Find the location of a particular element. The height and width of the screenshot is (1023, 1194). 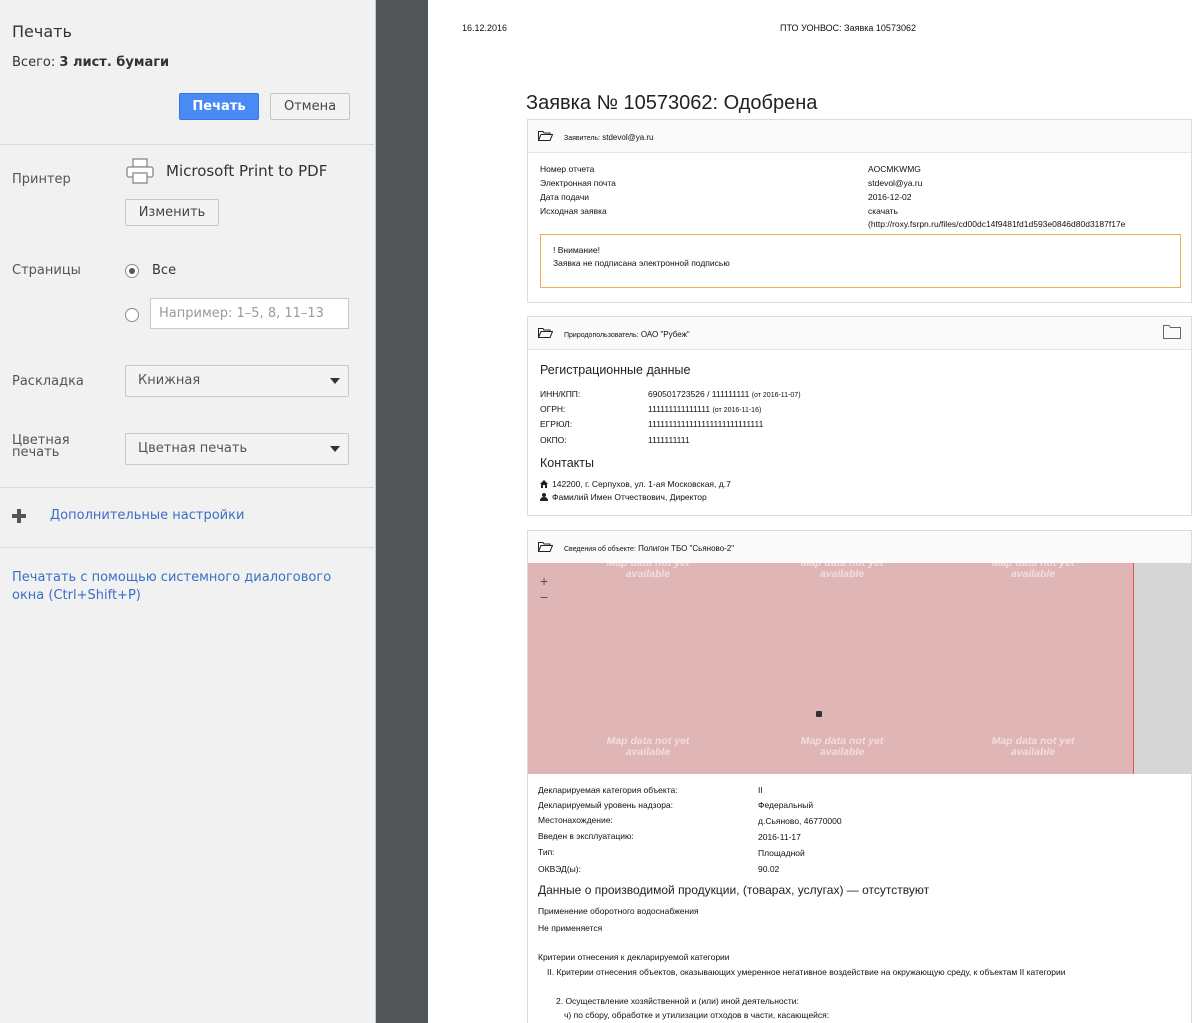

pages-all-radio is located at coordinates (132, 271).